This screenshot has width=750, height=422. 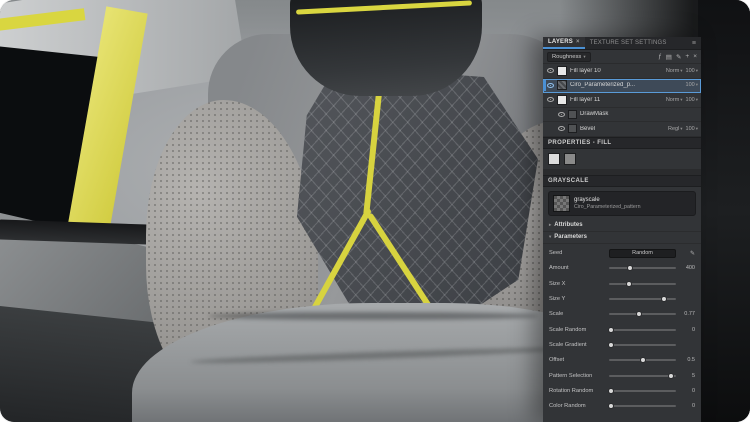 I want to click on layer-row-fill-11: Fill layer 11 Norm ▾ 100 ▾, so click(x=622, y=100).